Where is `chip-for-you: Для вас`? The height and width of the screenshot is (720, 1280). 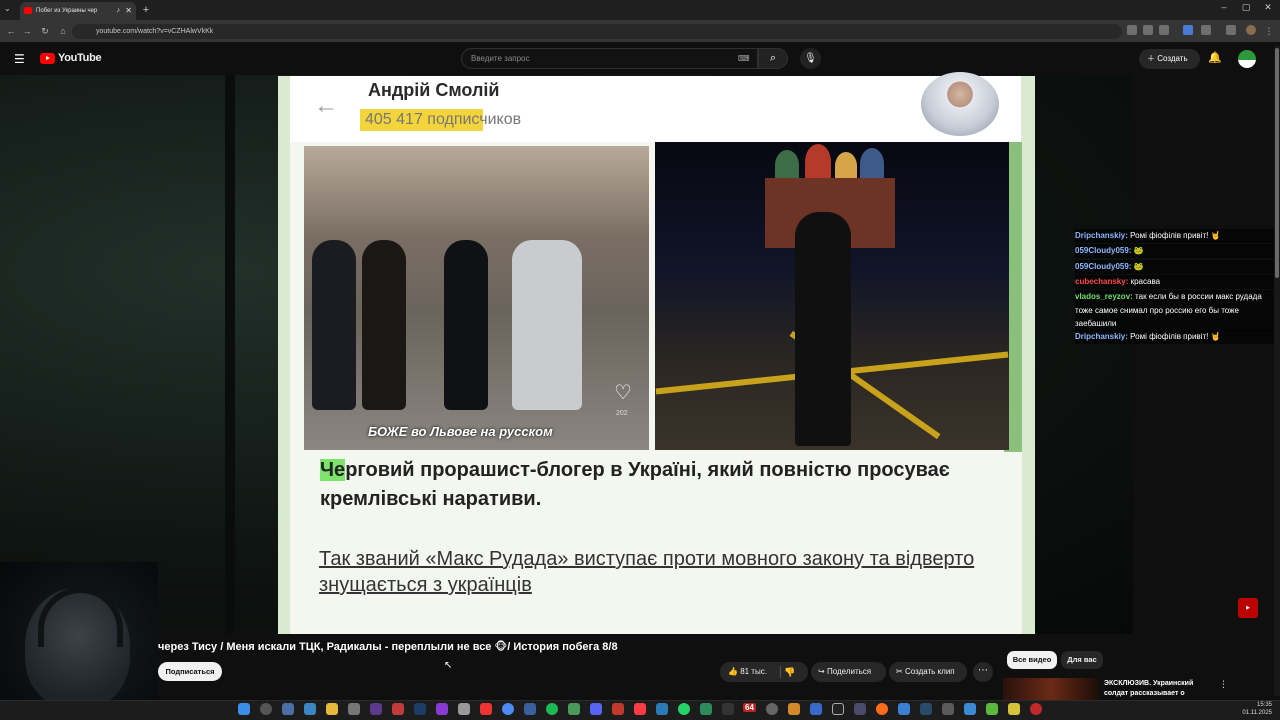
chip-for-you: Для вас is located at coordinates (1082, 660).